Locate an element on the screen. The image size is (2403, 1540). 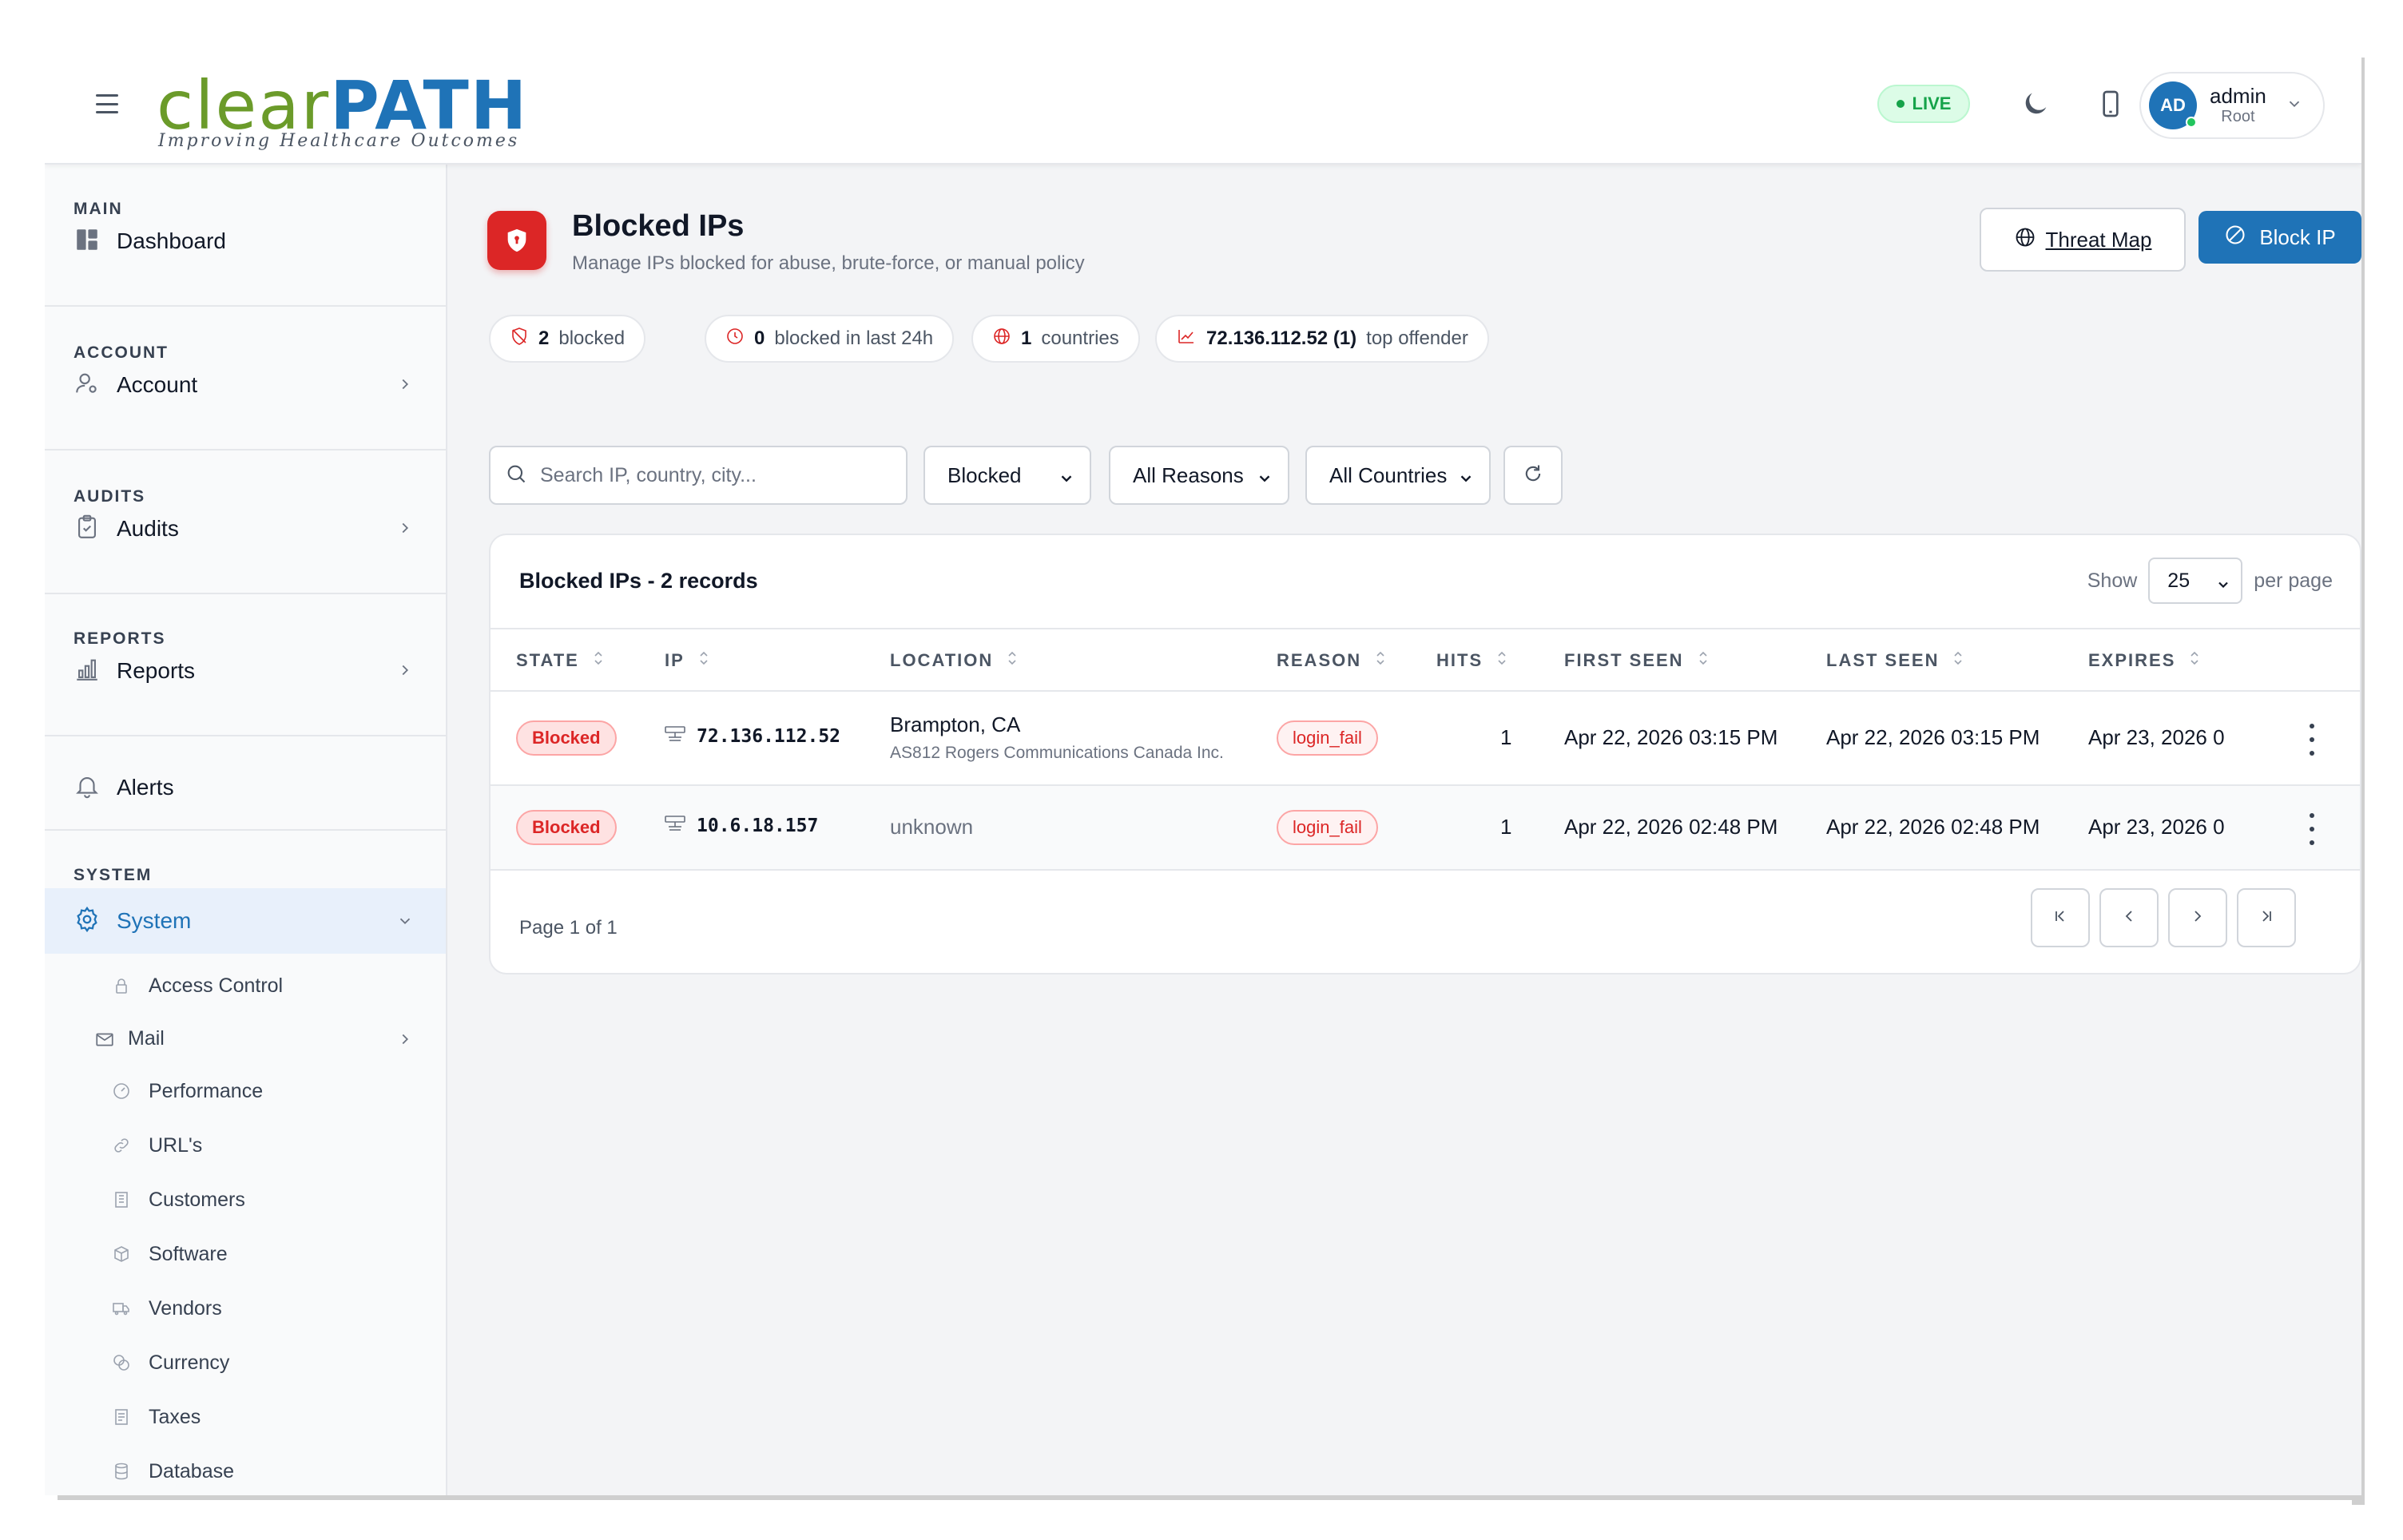
live-status-badge: LIVE is located at coordinates (1923, 104).